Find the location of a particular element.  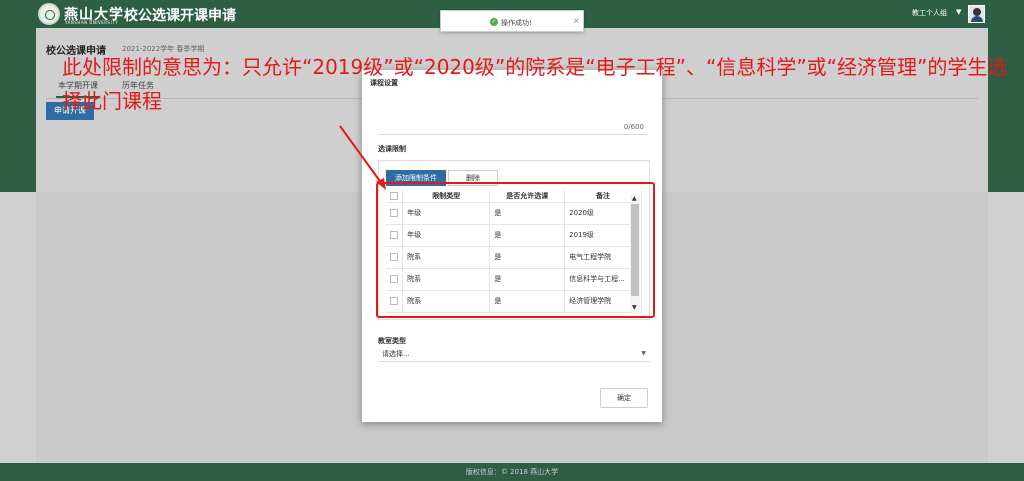

app-title: 校公选课开课申请 is located at coordinates (180, 16).